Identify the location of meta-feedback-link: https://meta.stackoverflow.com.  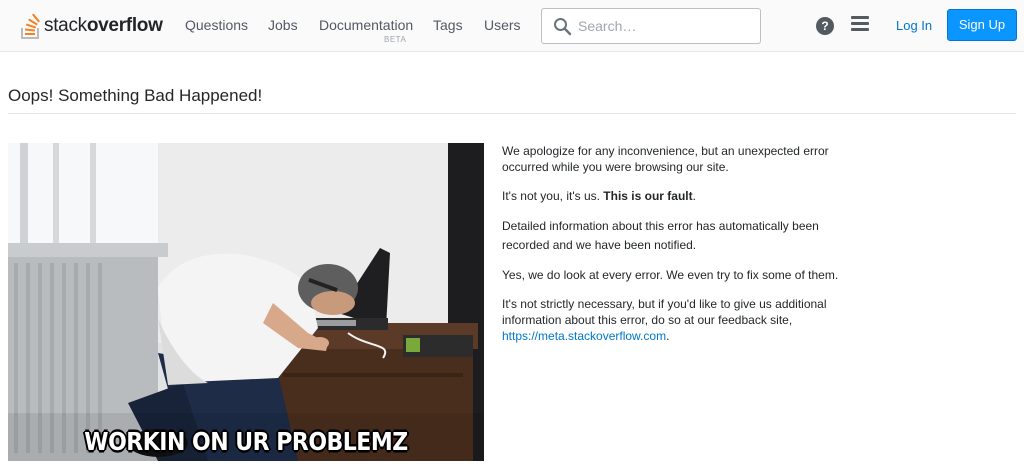
(584, 336).